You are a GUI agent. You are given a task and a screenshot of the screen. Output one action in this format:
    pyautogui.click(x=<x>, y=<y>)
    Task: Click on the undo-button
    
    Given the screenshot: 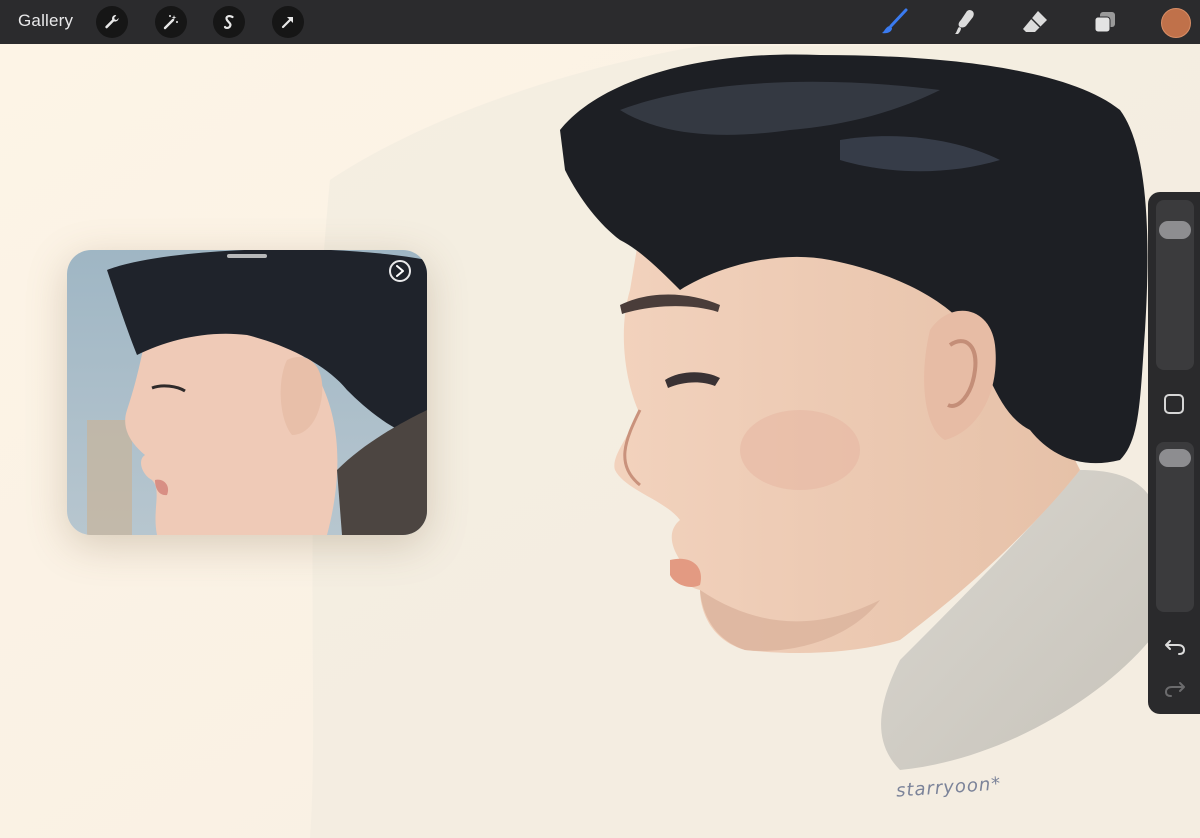 What is the action you would take?
    pyautogui.click(x=1175, y=646)
    